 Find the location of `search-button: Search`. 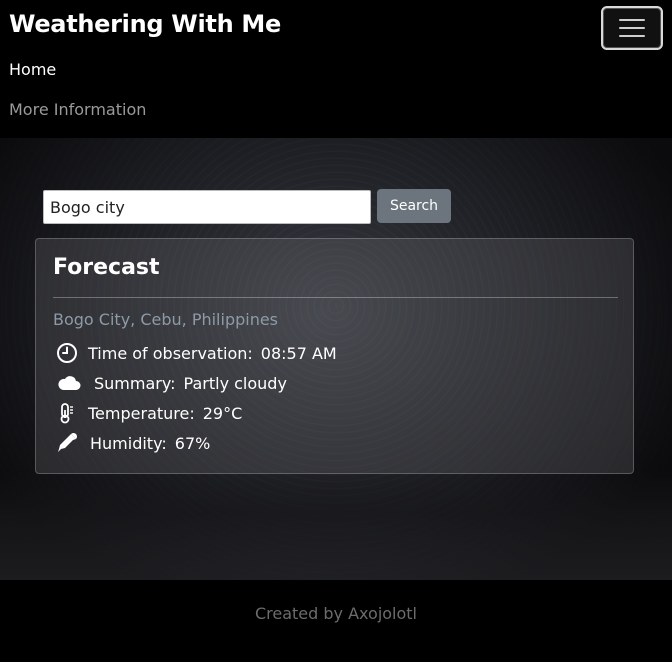

search-button: Search is located at coordinates (414, 206).